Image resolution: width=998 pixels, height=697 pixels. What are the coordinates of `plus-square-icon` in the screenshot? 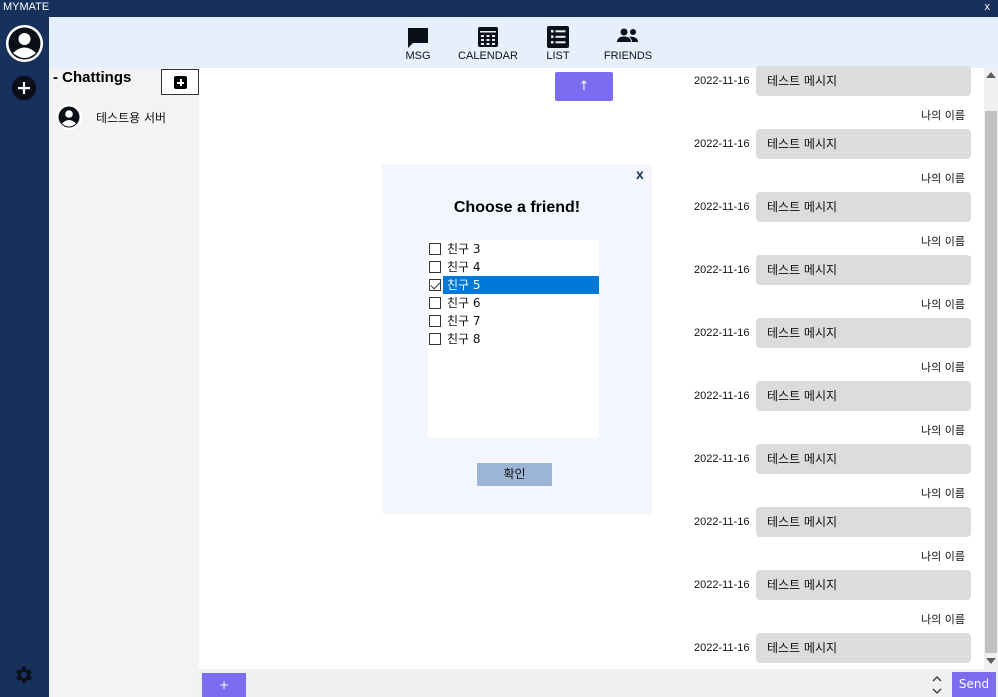 It's located at (180, 82).